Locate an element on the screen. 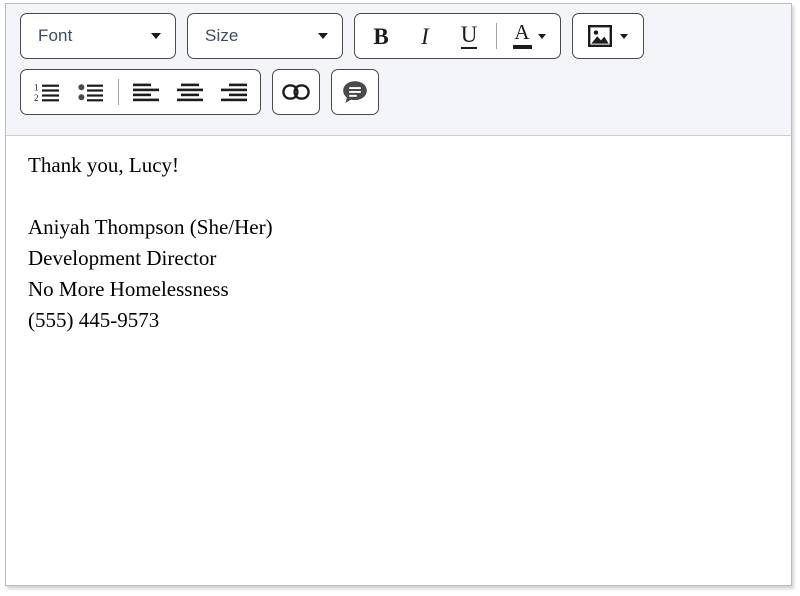 Image resolution: width=800 pixels, height=596 pixels. text-color-icon: A is located at coordinates (522, 34).